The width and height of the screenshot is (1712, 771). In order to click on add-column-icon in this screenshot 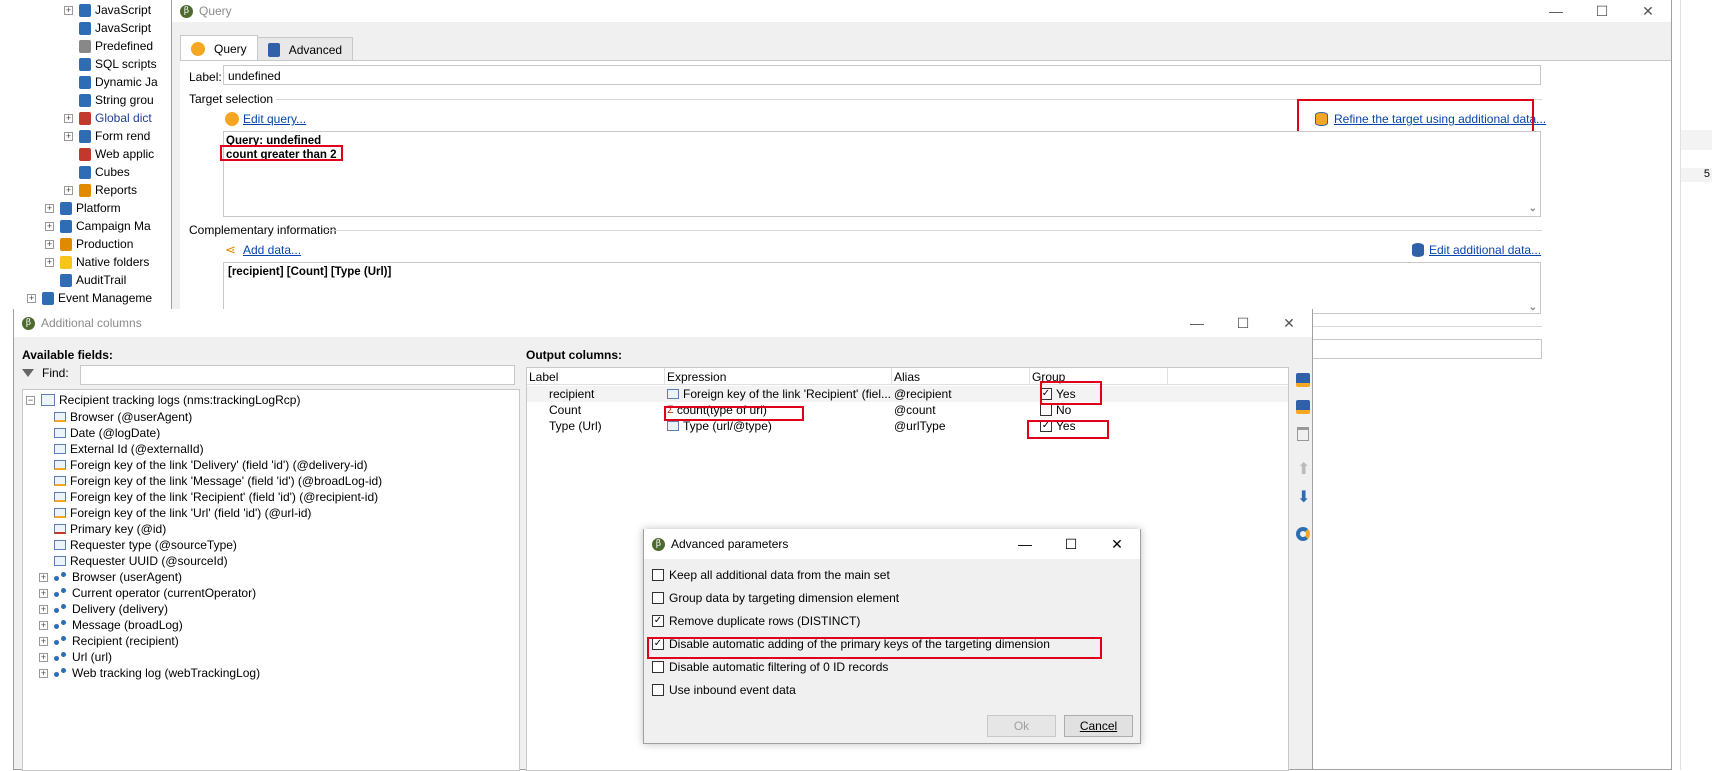, I will do `click(1303, 380)`.